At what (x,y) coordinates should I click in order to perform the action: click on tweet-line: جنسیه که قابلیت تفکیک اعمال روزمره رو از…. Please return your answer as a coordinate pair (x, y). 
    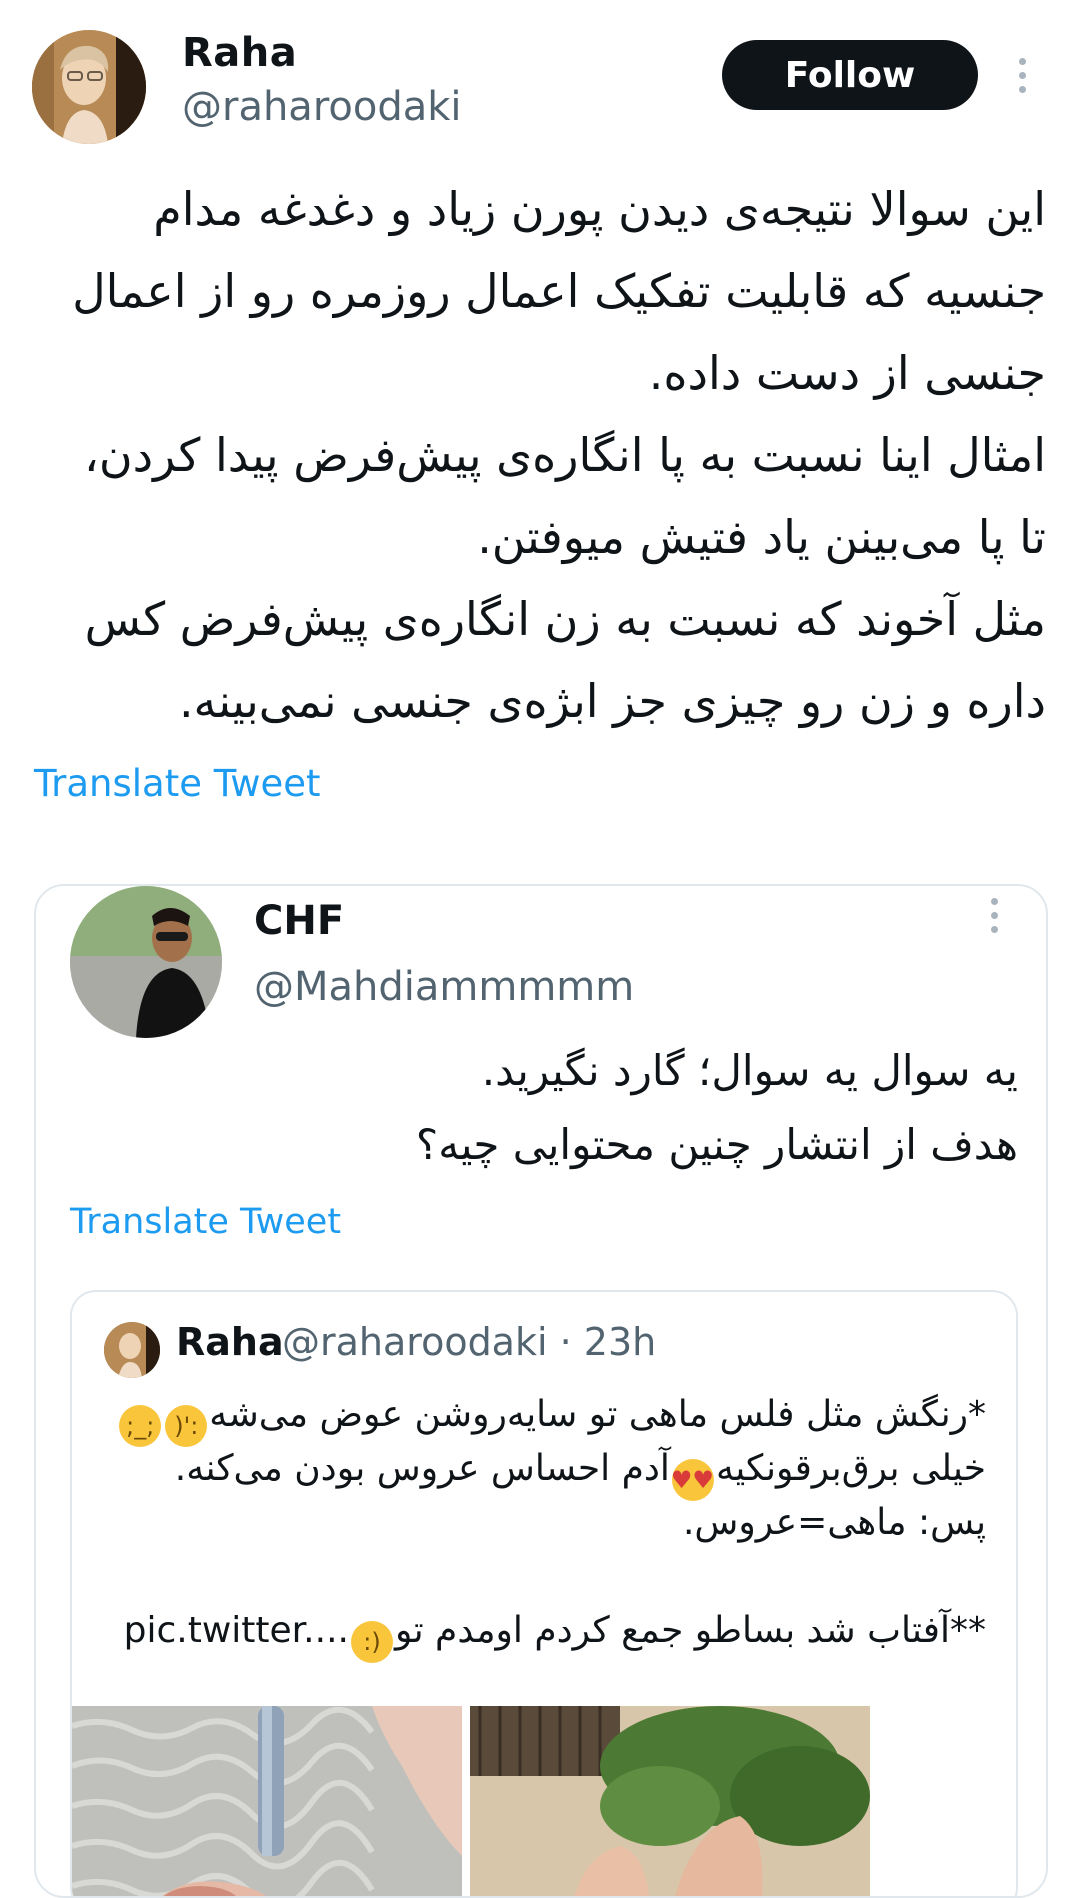
    Looking at the image, I should click on (559, 291).